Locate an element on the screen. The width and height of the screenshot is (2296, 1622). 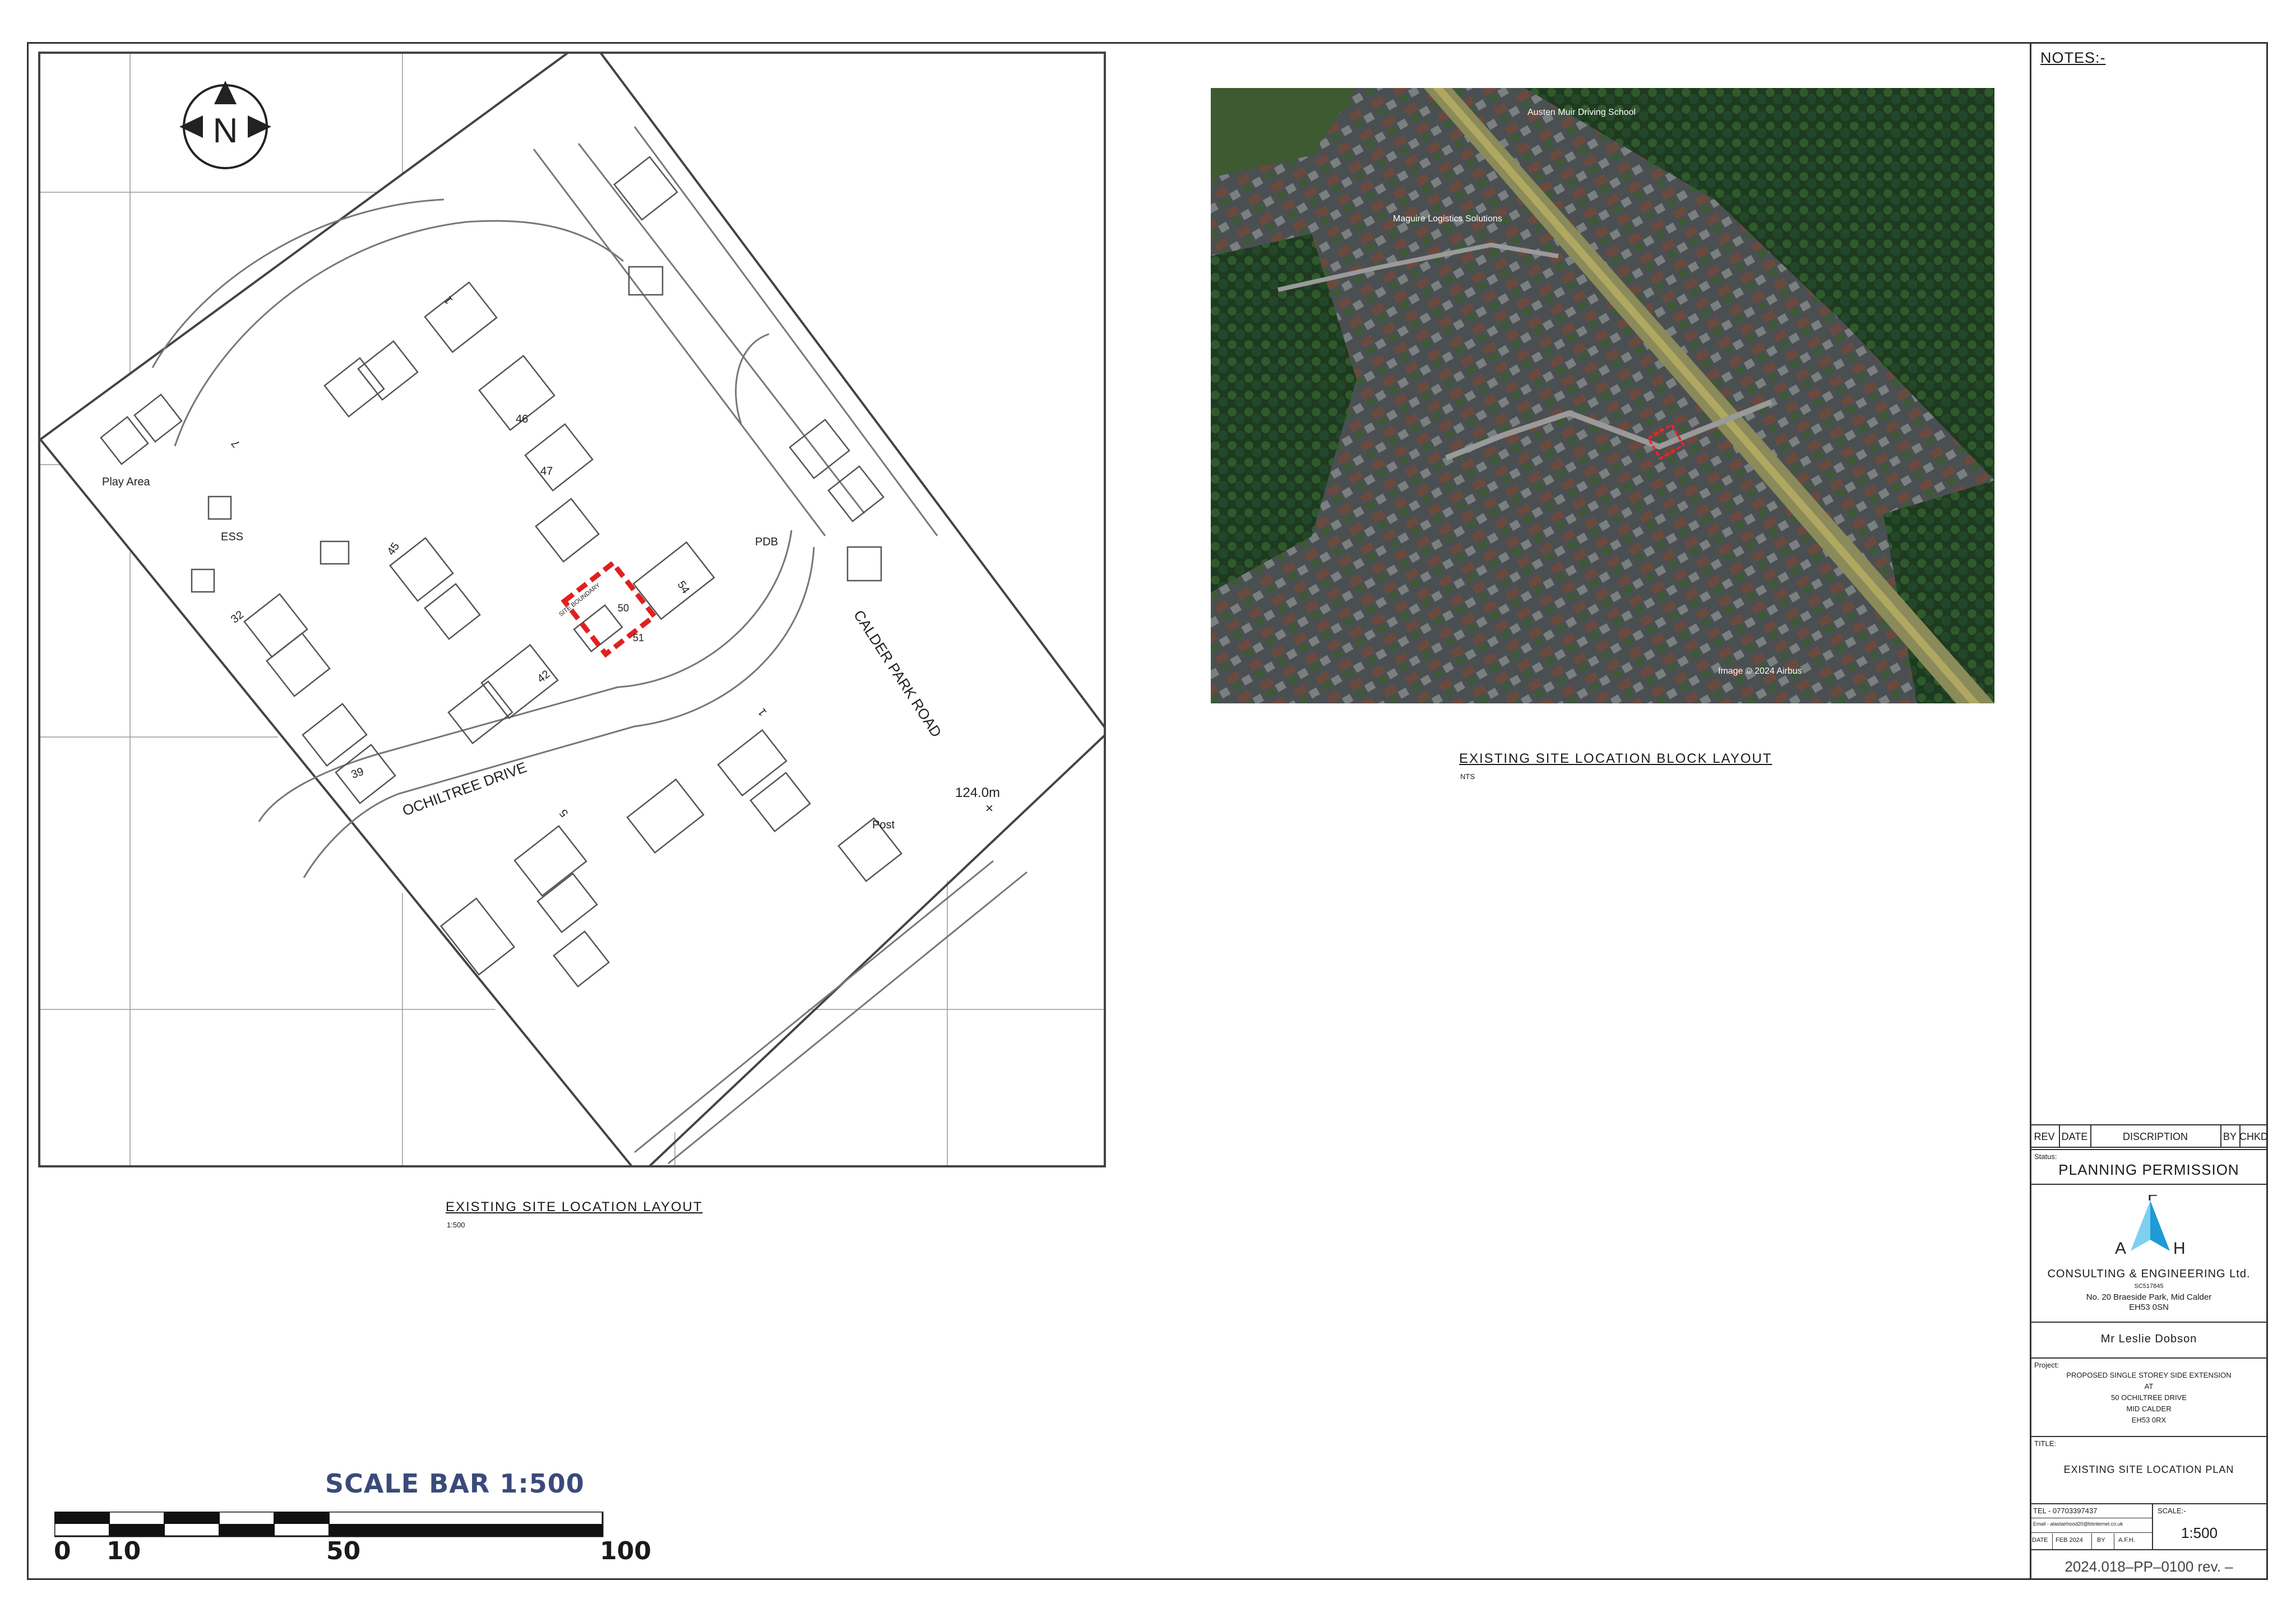
drawing-number-box: 2024.018–PP–0100 rev. – is located at coordinates (2149, 1564).